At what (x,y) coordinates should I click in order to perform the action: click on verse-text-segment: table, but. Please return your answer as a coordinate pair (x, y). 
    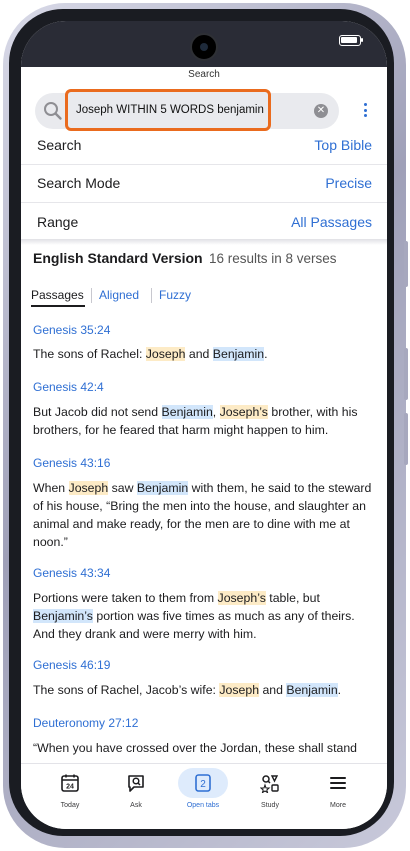
    Looking at the image, I should click on (292, 598).